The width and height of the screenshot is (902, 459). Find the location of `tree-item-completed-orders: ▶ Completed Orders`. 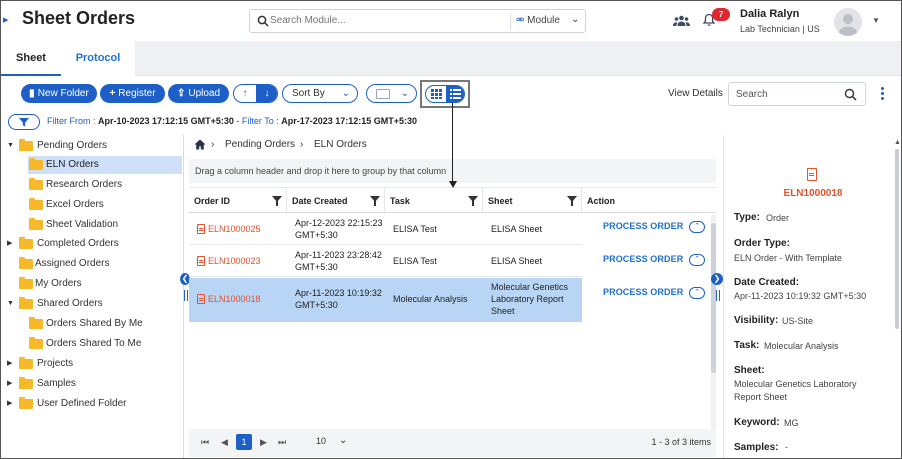

tree-item-completed-orders: ▶ Completed Orders is located at coordinates (92, 244).